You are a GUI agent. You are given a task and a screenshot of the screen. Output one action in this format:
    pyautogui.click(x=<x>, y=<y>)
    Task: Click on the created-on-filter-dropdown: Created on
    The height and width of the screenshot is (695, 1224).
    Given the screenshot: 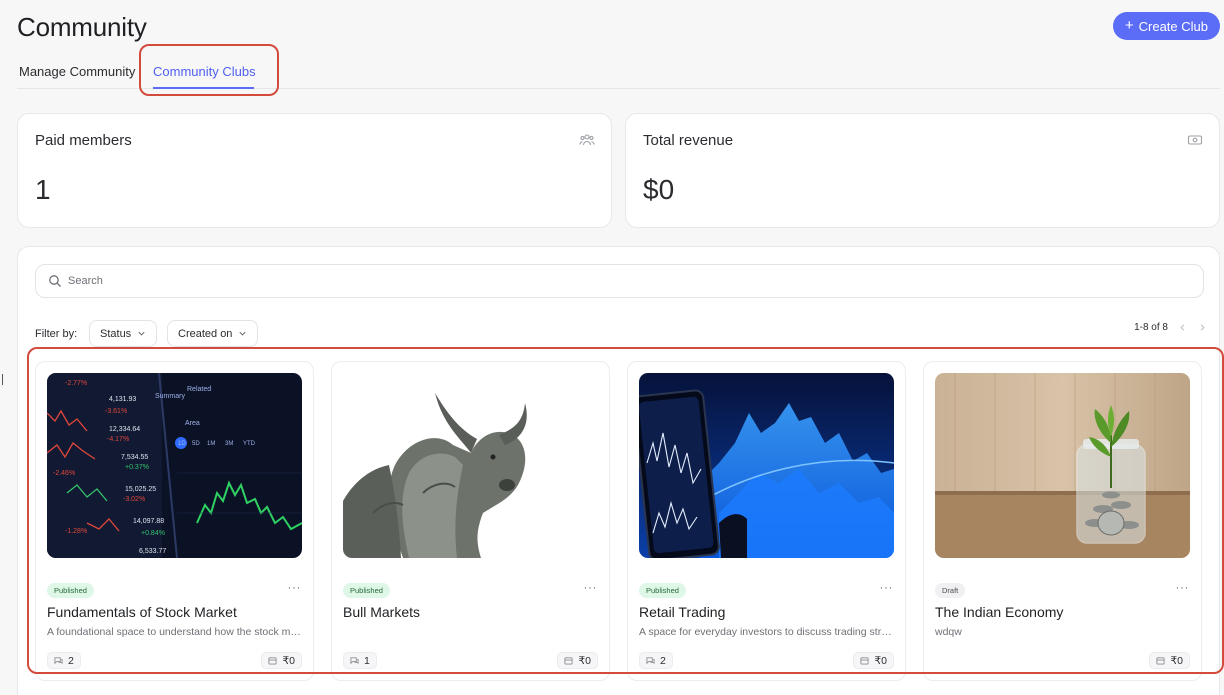 What is the action you would take?
    pyautogui.click(x=213, y=333)
    